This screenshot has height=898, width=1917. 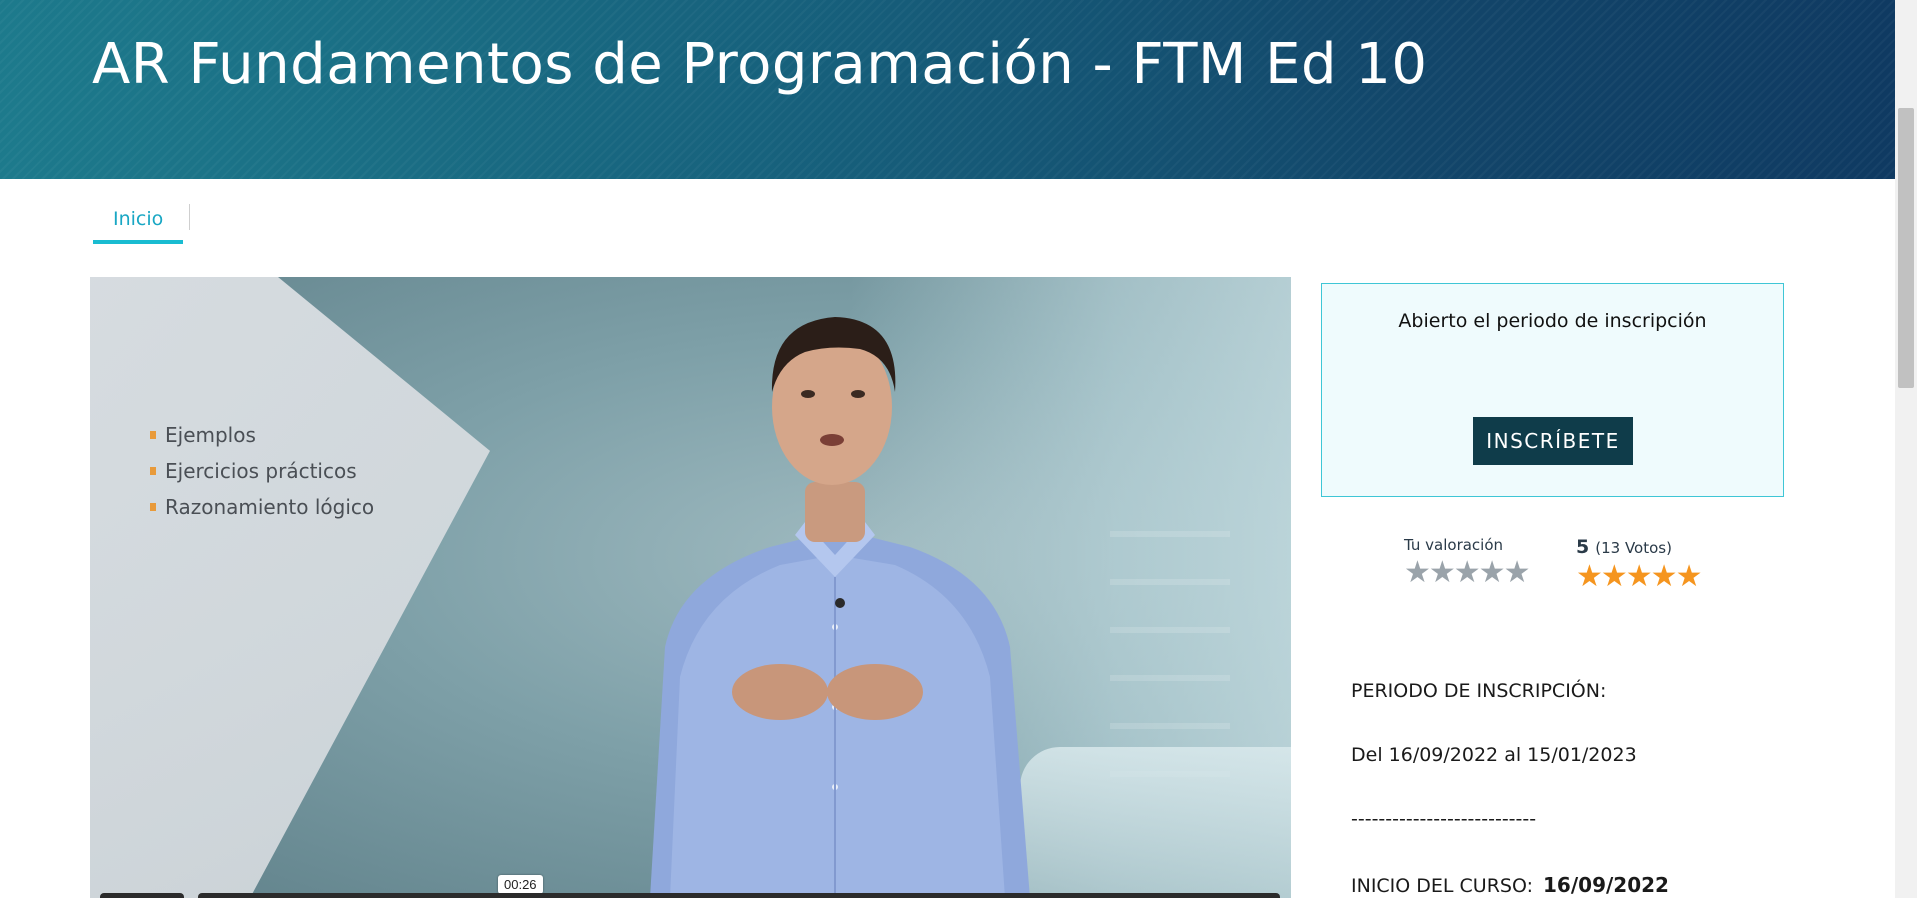 What do you see at coordinates (290, 587) in the screenshot?
I see `video-overlay-triangle` at bounding box center [290, 587].